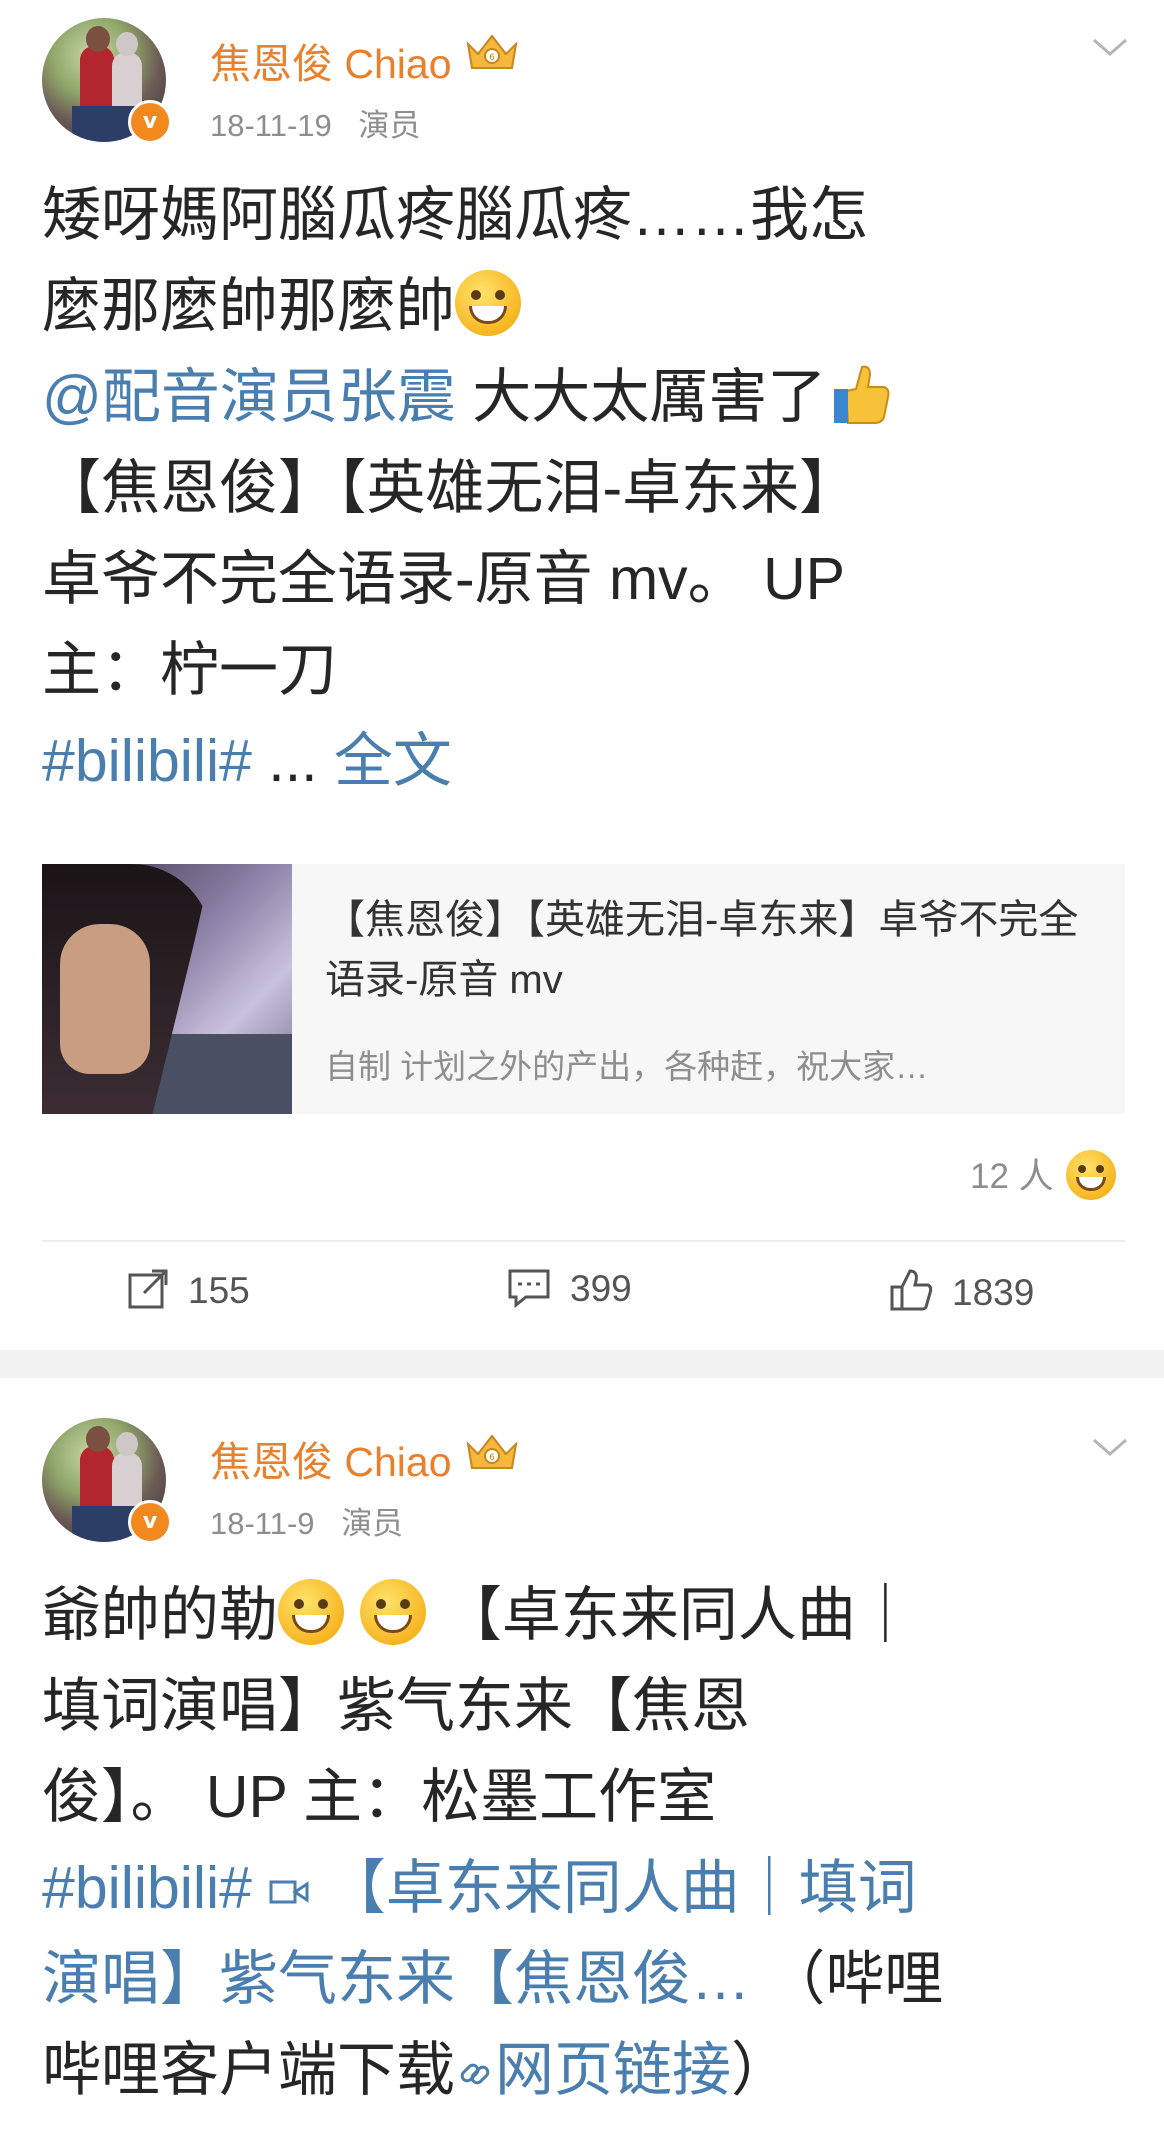 This screenshot has width=1164, height=2138. I want to click on repost-icon, so click(148, 1289).